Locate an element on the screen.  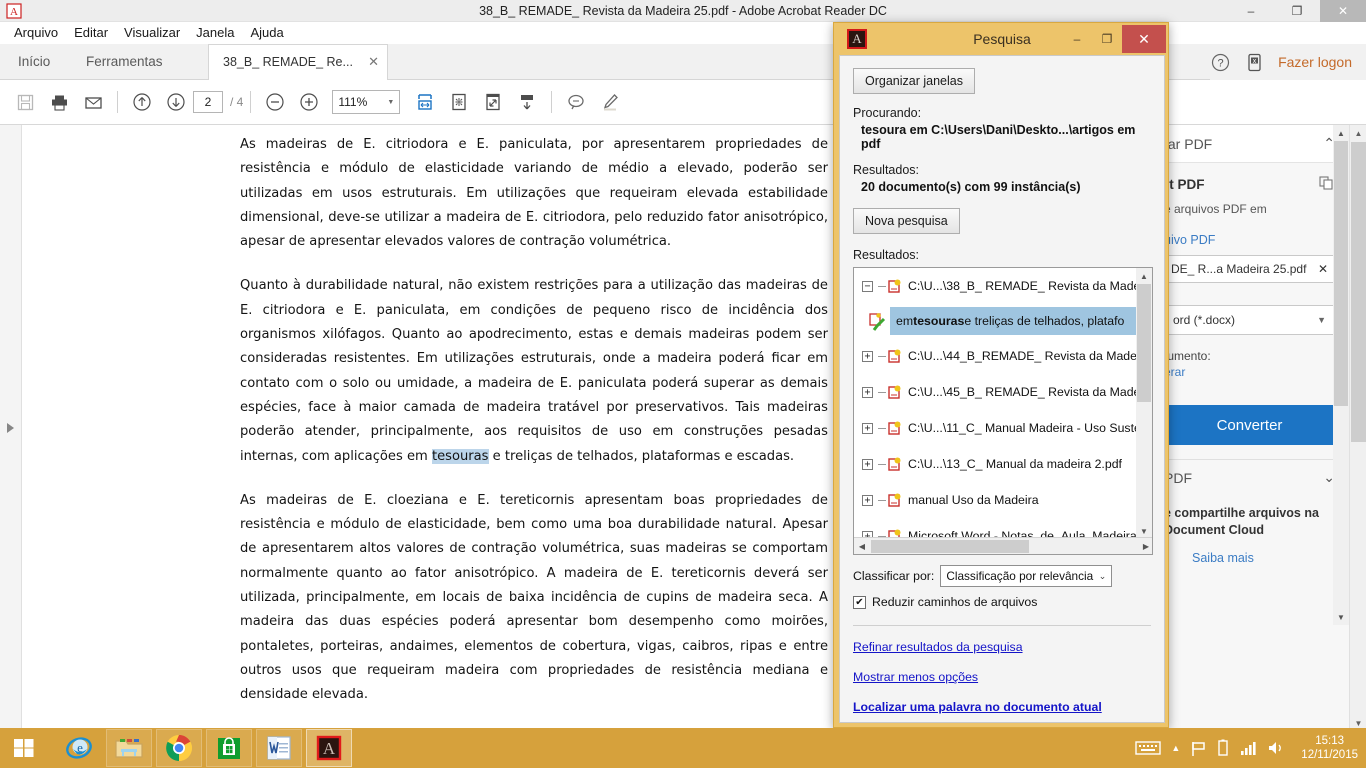
google-chrome-icon is located at coordinates (179, 748).